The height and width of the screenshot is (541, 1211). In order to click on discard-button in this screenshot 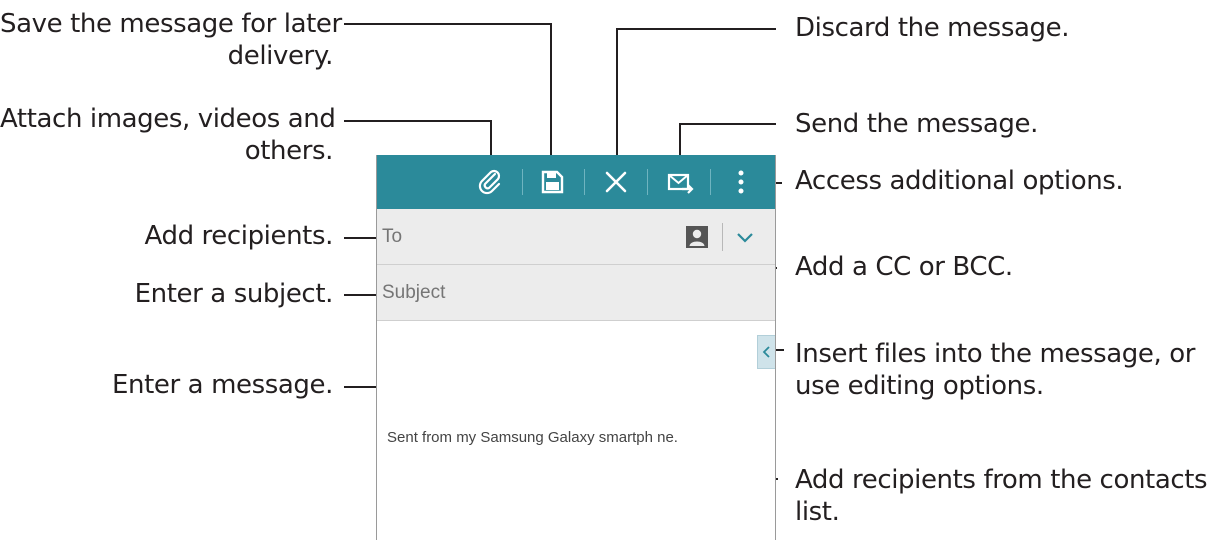, I will do `click(616, 182)`.